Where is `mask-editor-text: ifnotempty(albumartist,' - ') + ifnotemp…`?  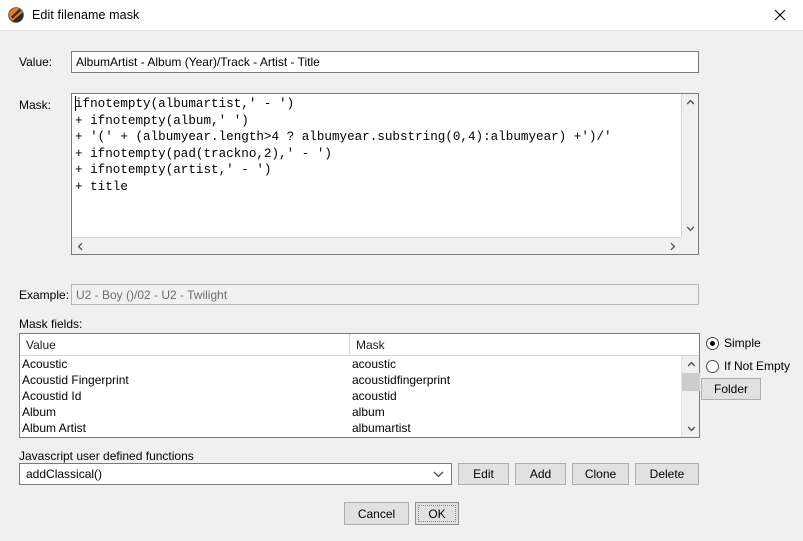 mask-editor-text: ifnotempty(albumartist,' - ') + ifnotemp… is located at coordinates (343, 145).